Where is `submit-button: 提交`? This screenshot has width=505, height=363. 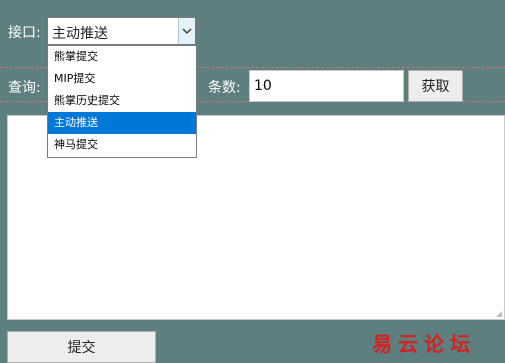 submit-button: 提交 is located at coordinates (81, 347).